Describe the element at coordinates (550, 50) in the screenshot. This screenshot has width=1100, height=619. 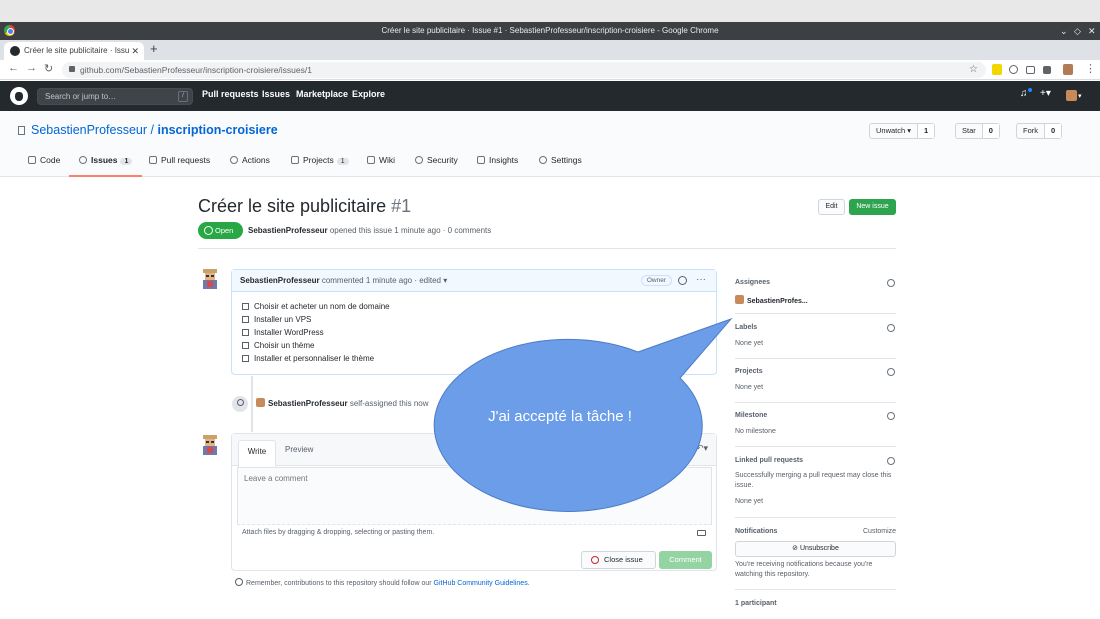
I see `browser-tab-strip: Créer le site publicitaire · Issu ✕ +` at that location.